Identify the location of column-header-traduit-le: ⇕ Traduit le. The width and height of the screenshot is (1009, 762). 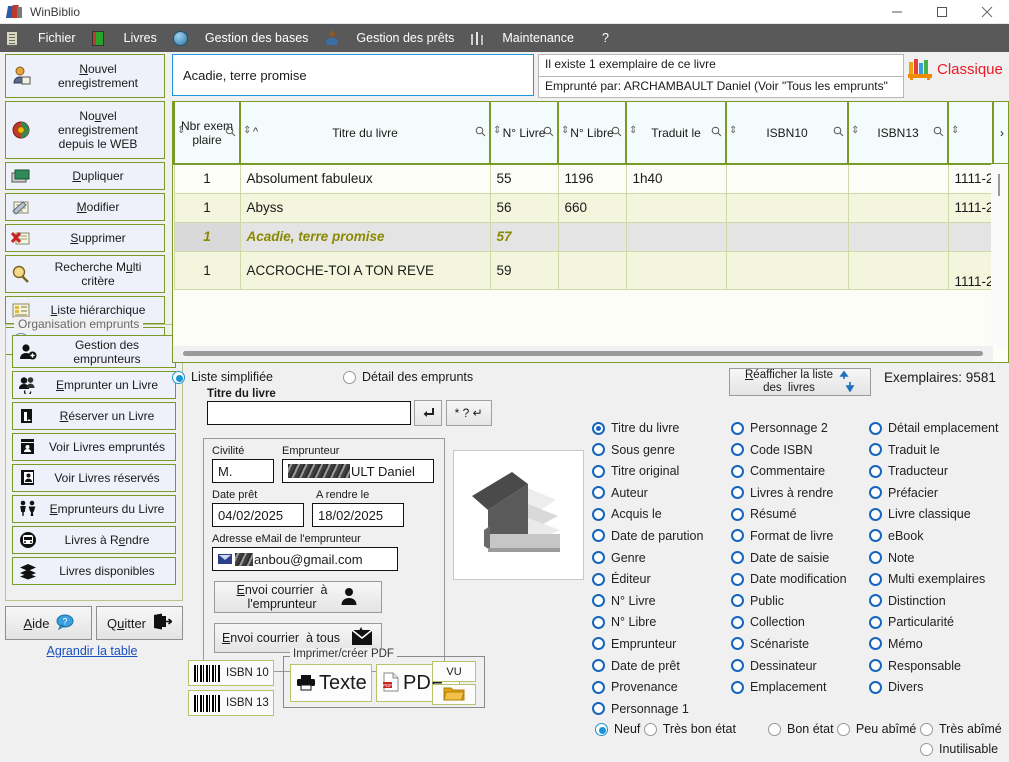
(676, 133).